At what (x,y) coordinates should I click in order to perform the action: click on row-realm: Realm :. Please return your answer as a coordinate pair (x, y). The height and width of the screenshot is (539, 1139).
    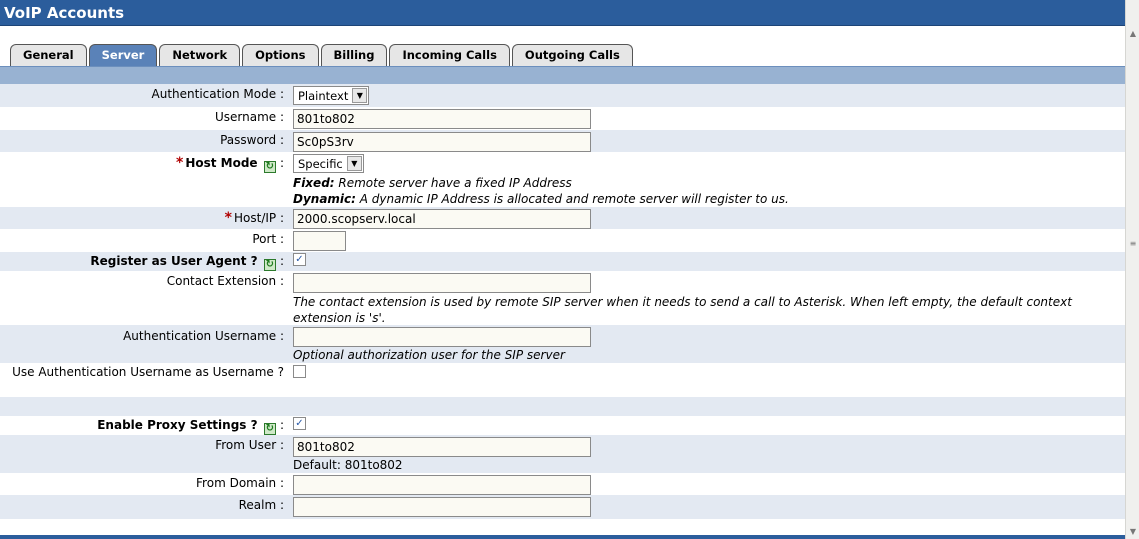
    Looking at the image, I should click on (562, 507).